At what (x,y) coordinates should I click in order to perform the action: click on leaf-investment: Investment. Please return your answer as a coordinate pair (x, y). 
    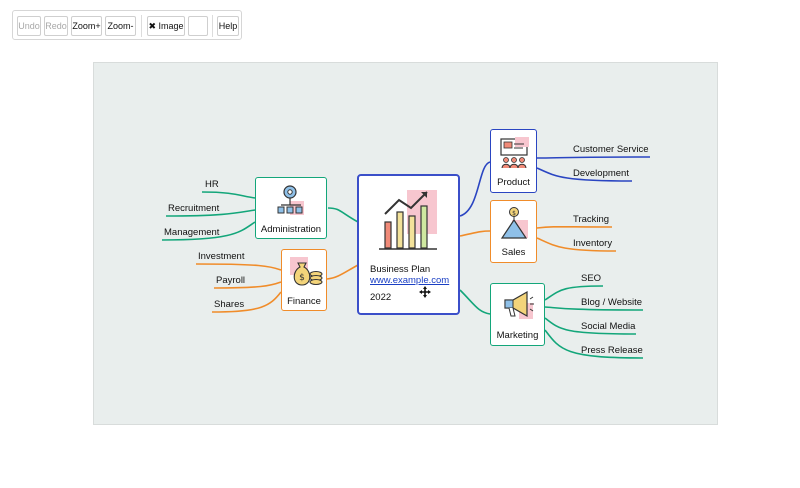
    Looking at the image, I should click on (221, 256).